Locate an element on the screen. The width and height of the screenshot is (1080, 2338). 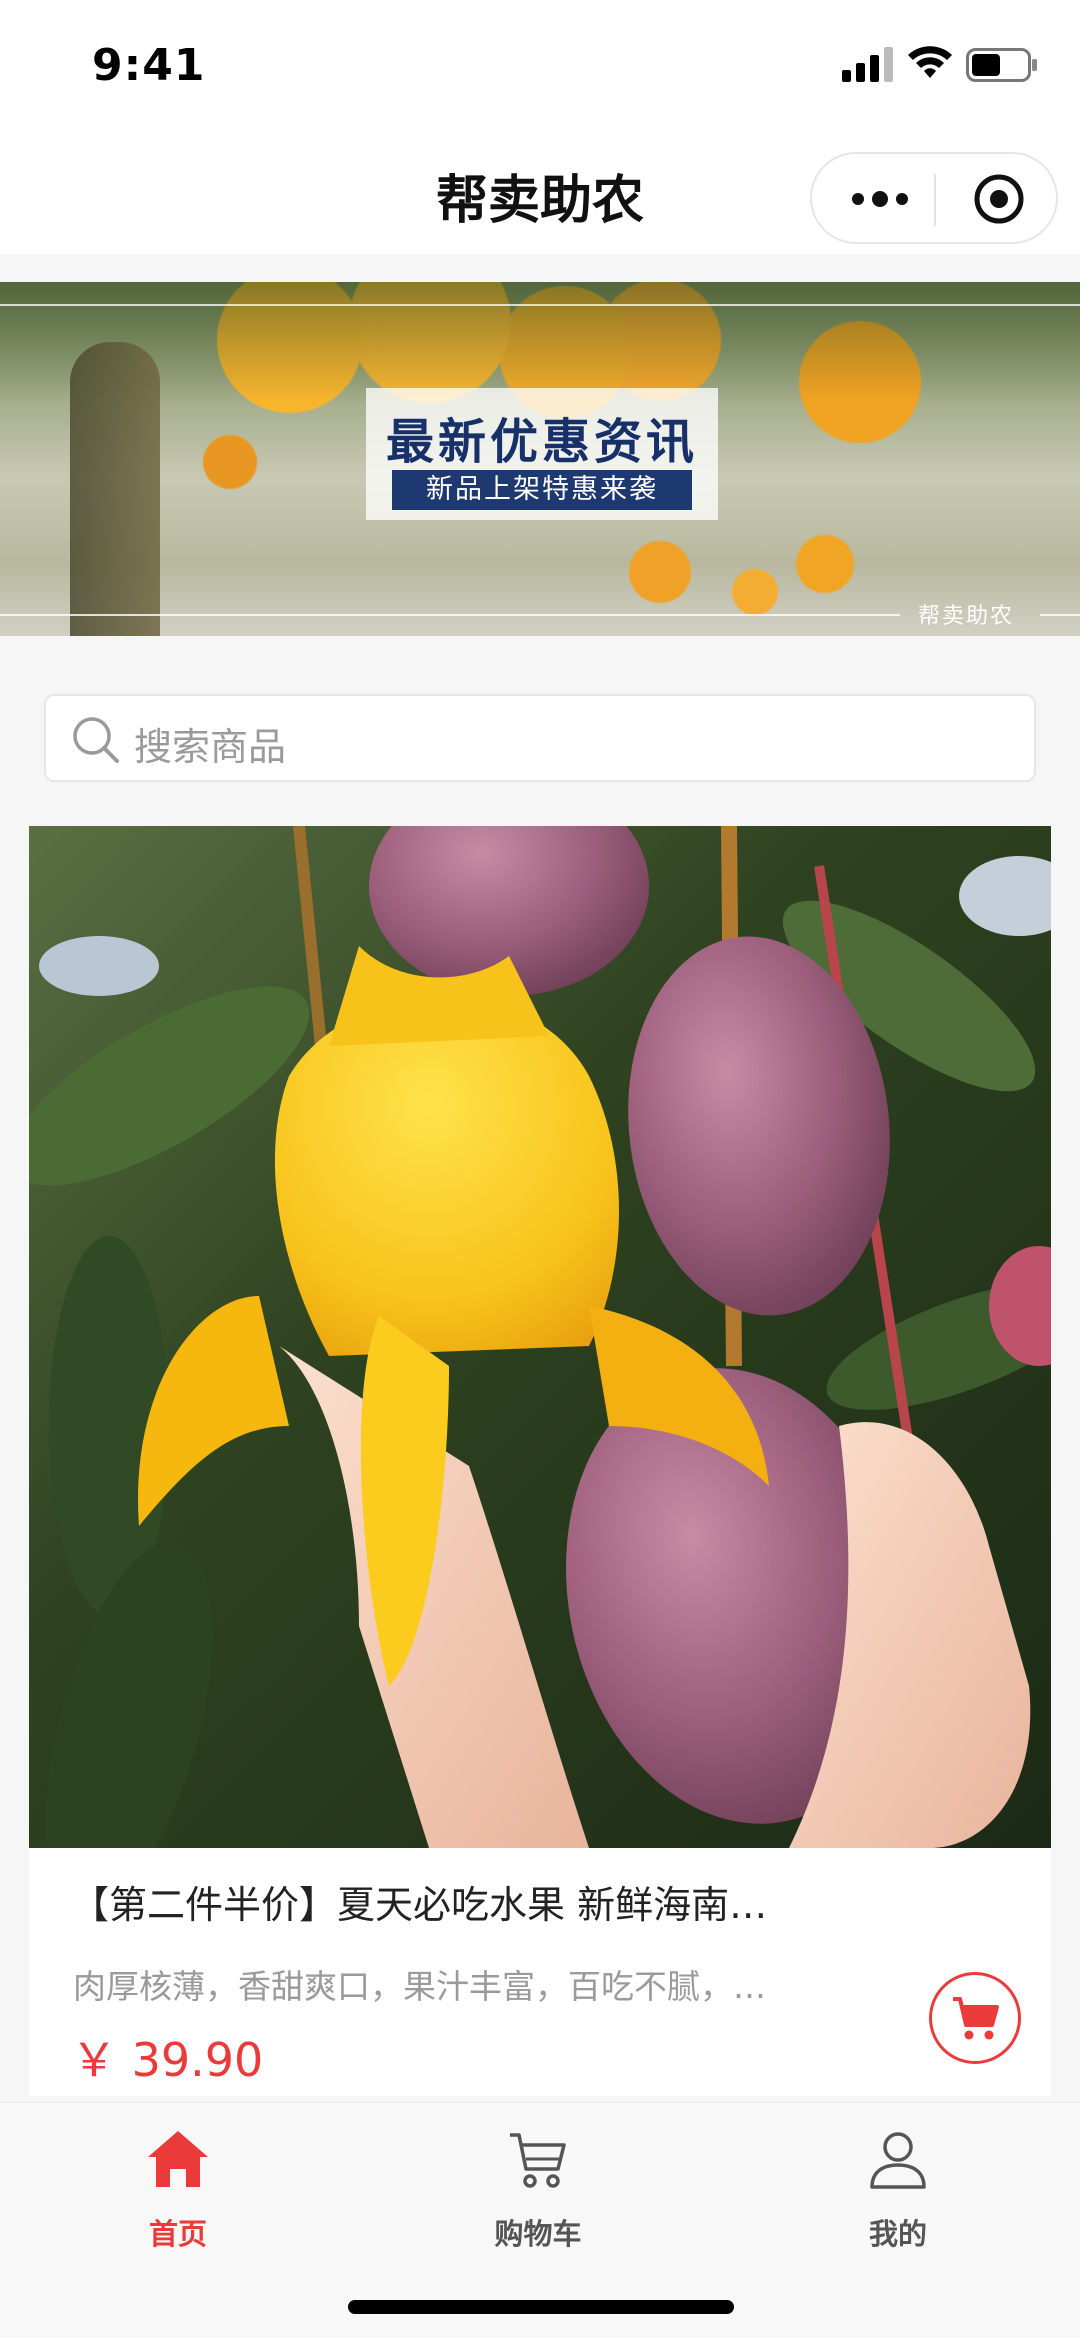
tab-me-label: 我的 is located at coordinates (897, 2234).